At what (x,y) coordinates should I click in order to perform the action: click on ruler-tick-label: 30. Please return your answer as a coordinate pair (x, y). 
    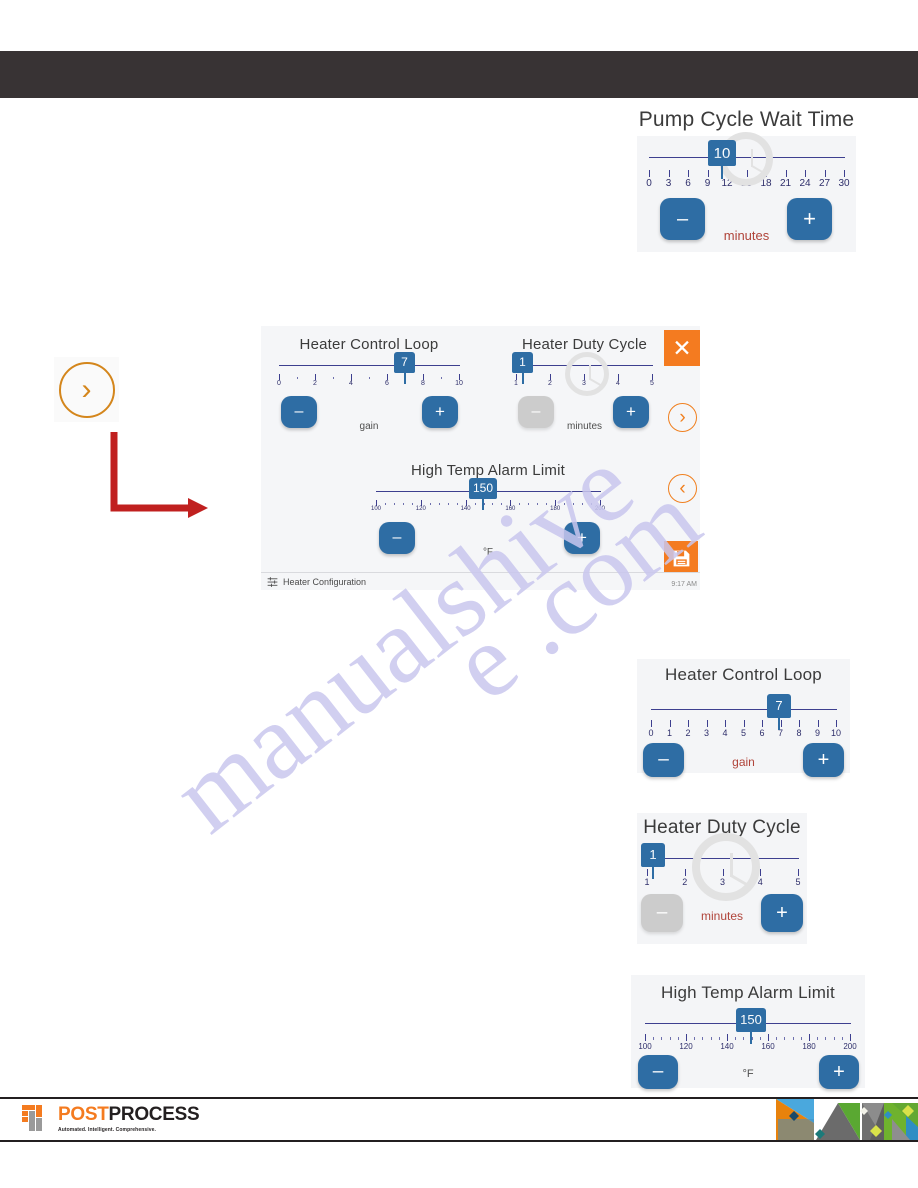
    Looking at the image, I should click on (844, 183).